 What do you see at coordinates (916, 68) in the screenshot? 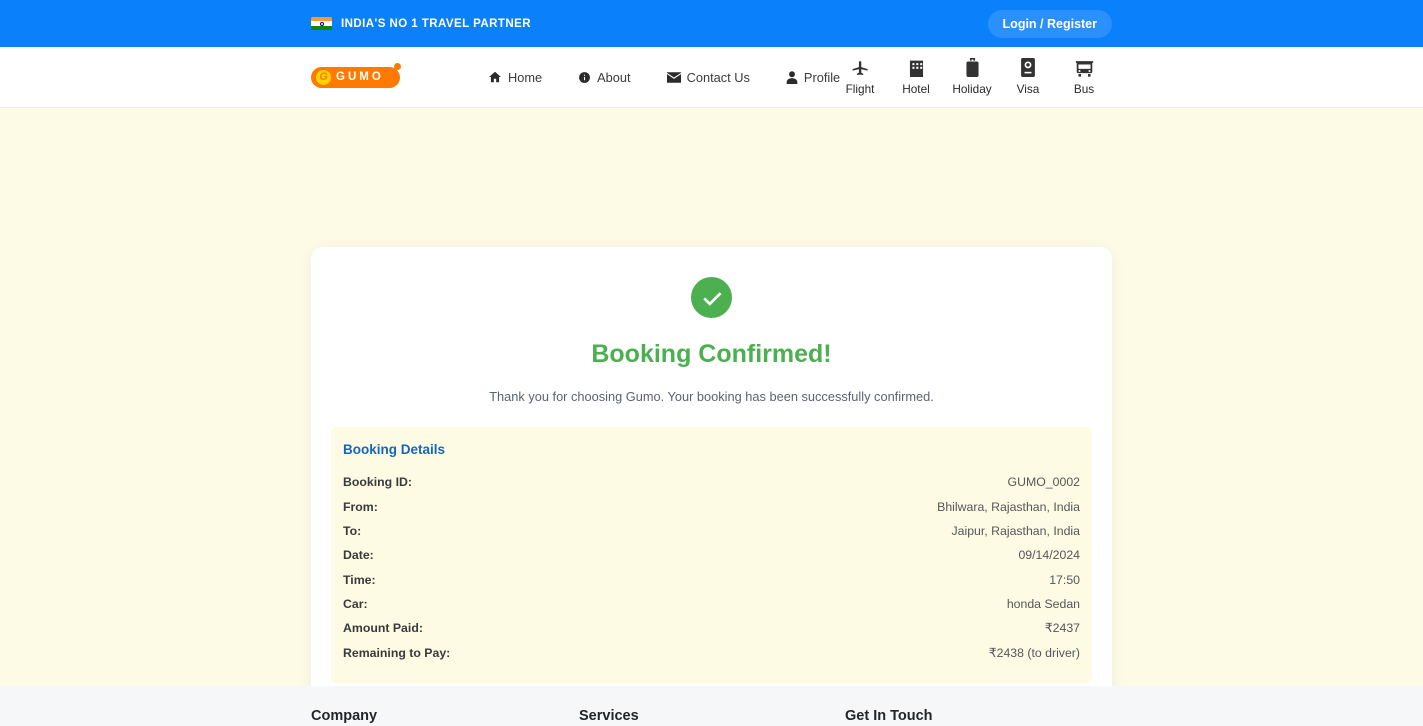
I see `hotel-icon` at bounding box center [916, 68].